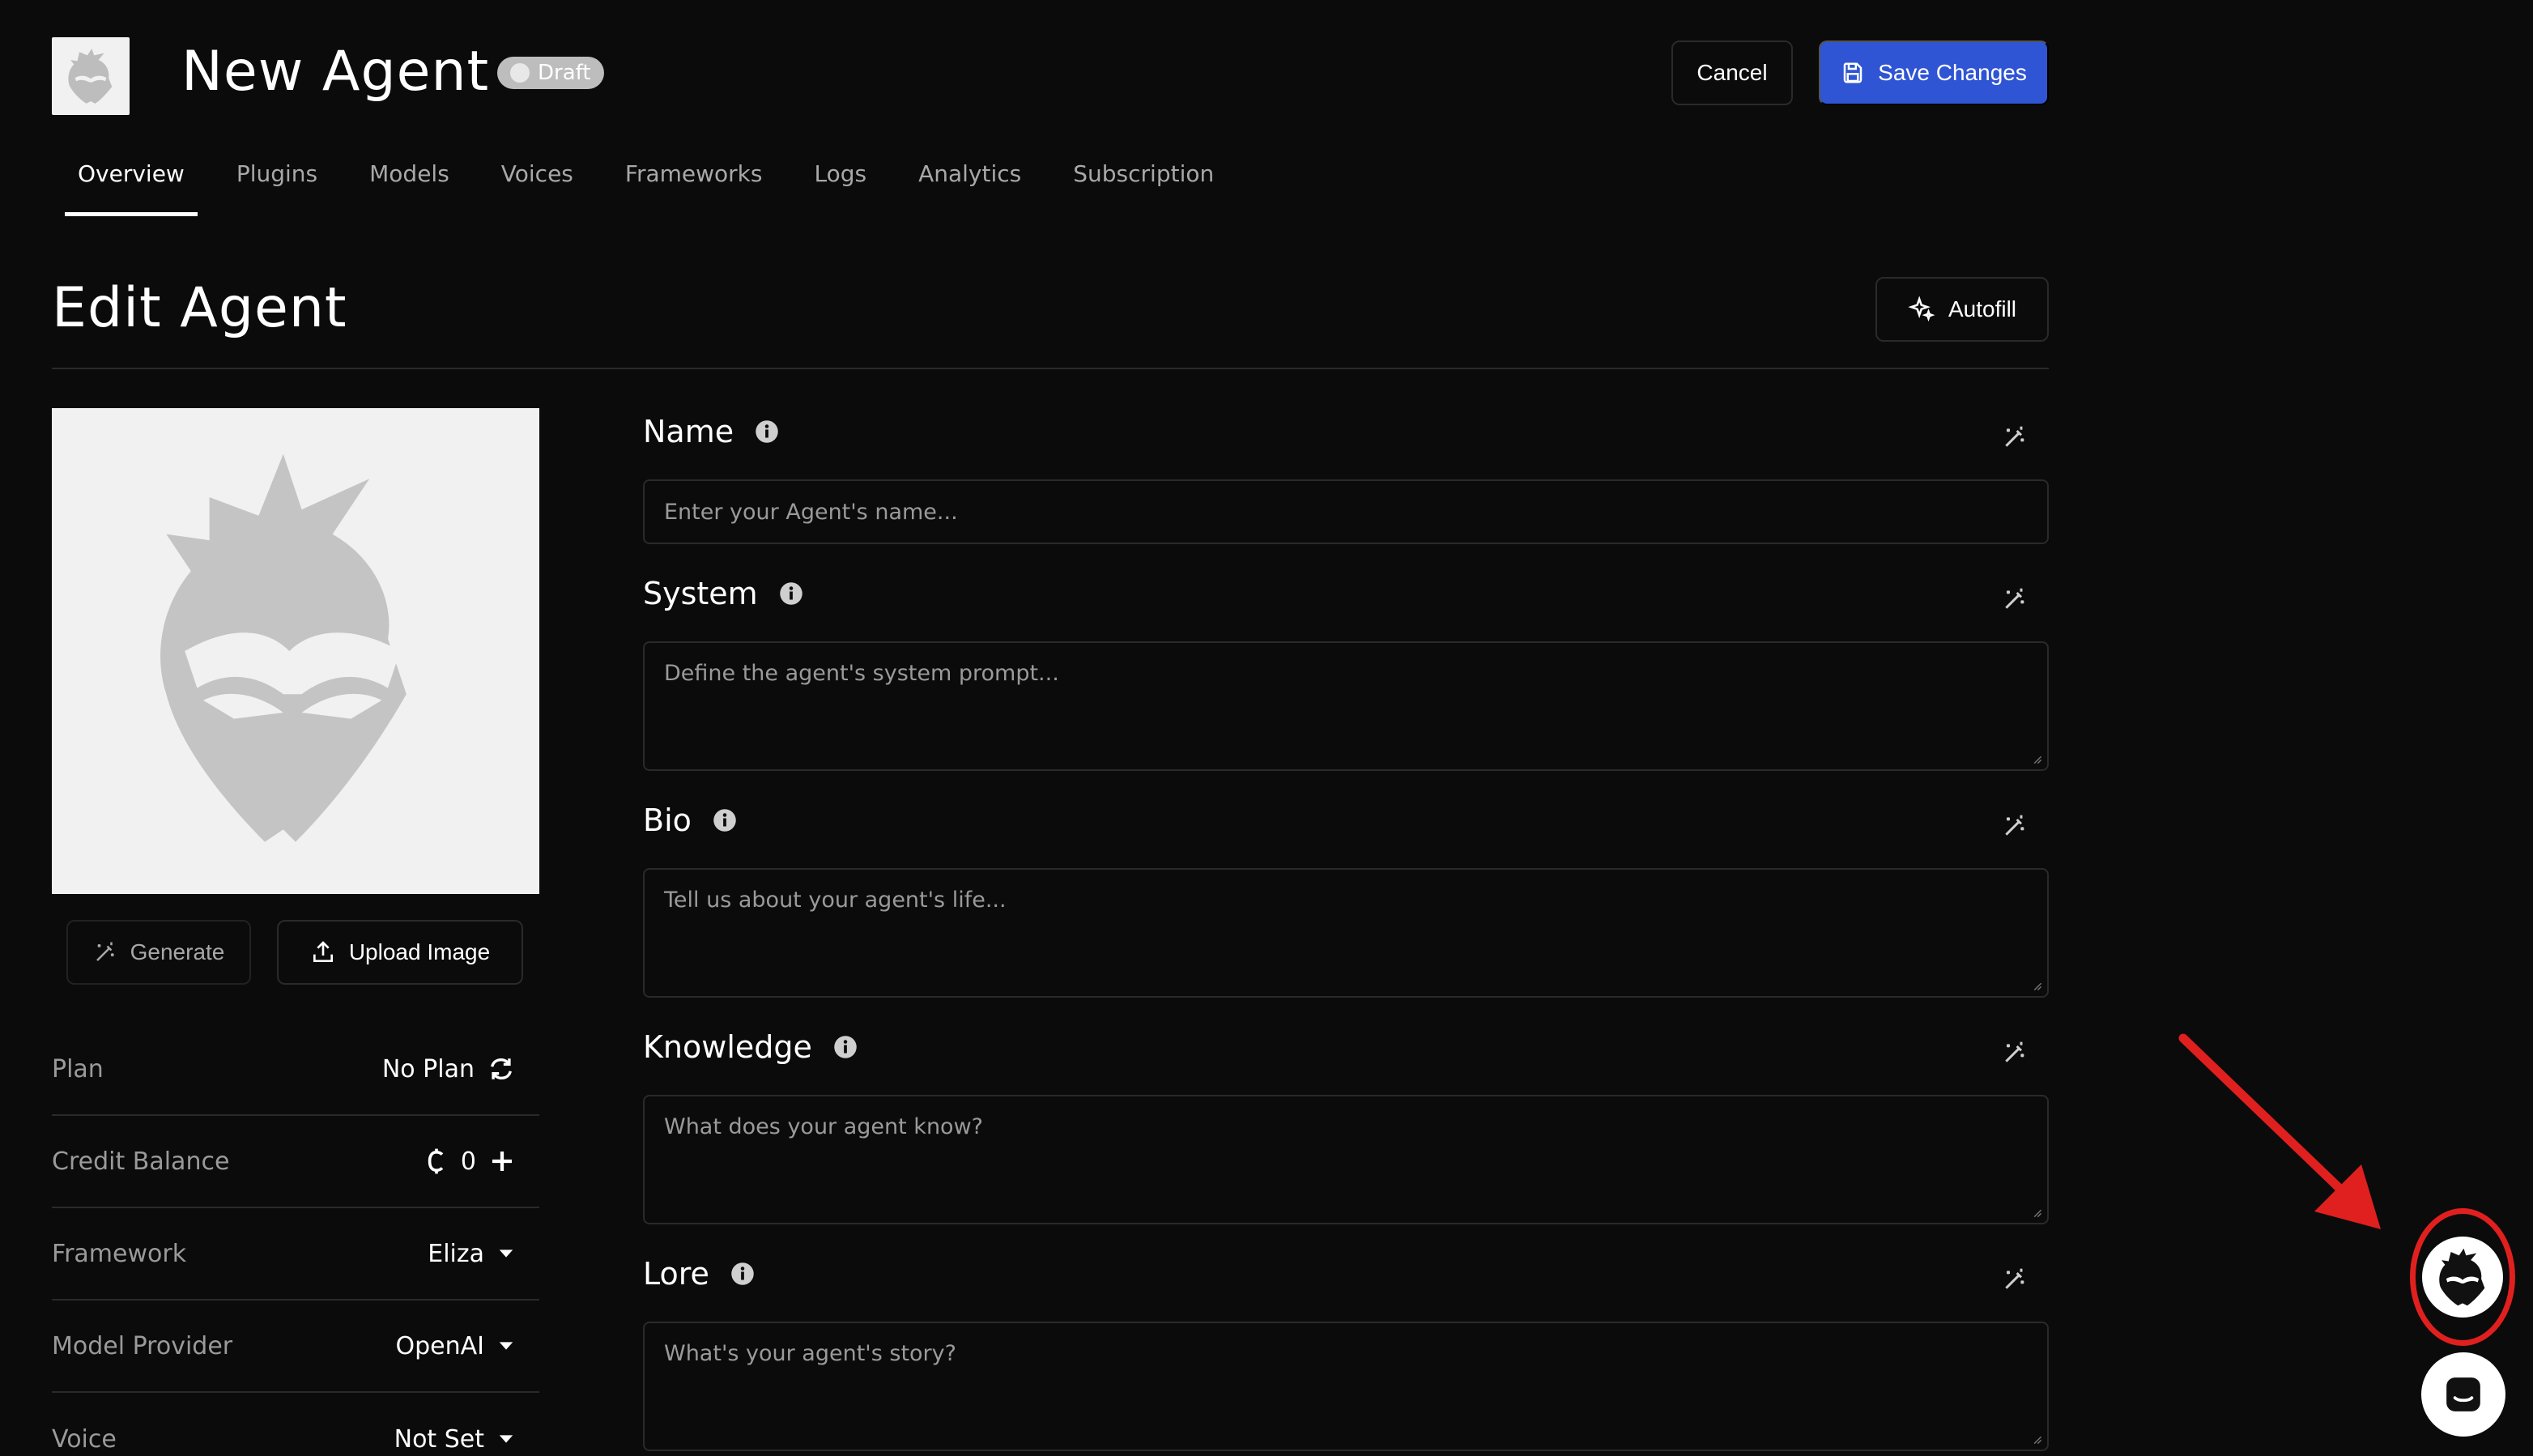 The height and width of the screenshot is (1456, 2533). I want to click on save-button-label: Save Changes, so click(1953, 73).